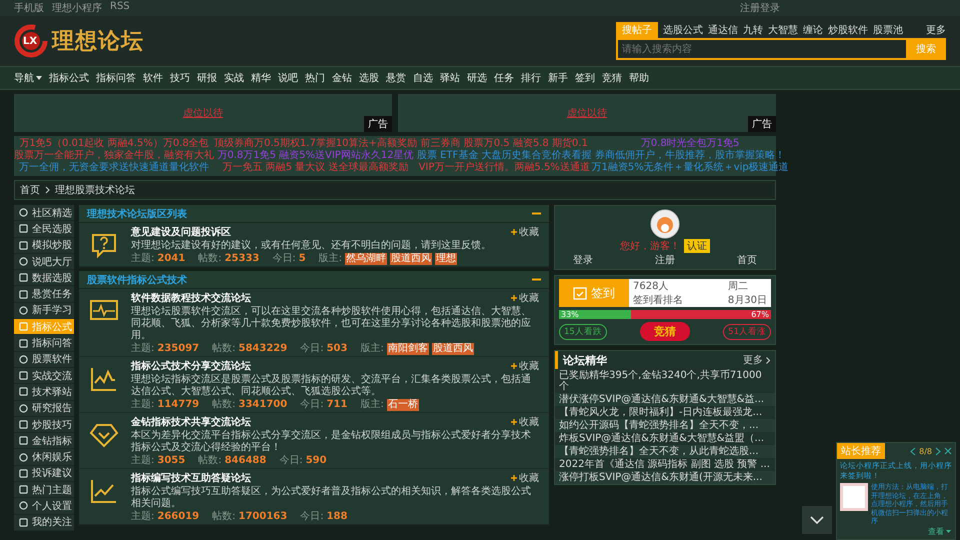  Describe the element at coordinates (848, 30) in the screenshot. I see `keyword-link: 炒股软件` at that location.